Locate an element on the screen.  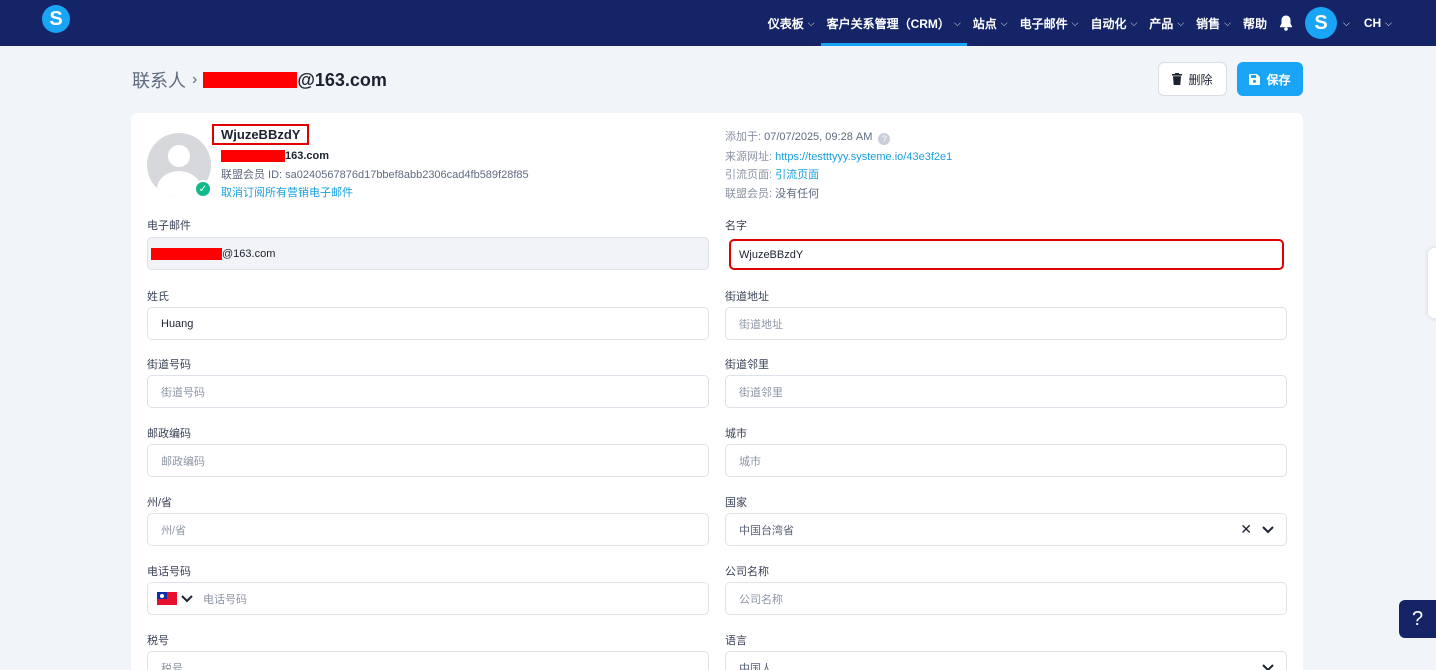
meta-affiliate: 联盟会员: 没有任何 is located at coordinates (772, 193).